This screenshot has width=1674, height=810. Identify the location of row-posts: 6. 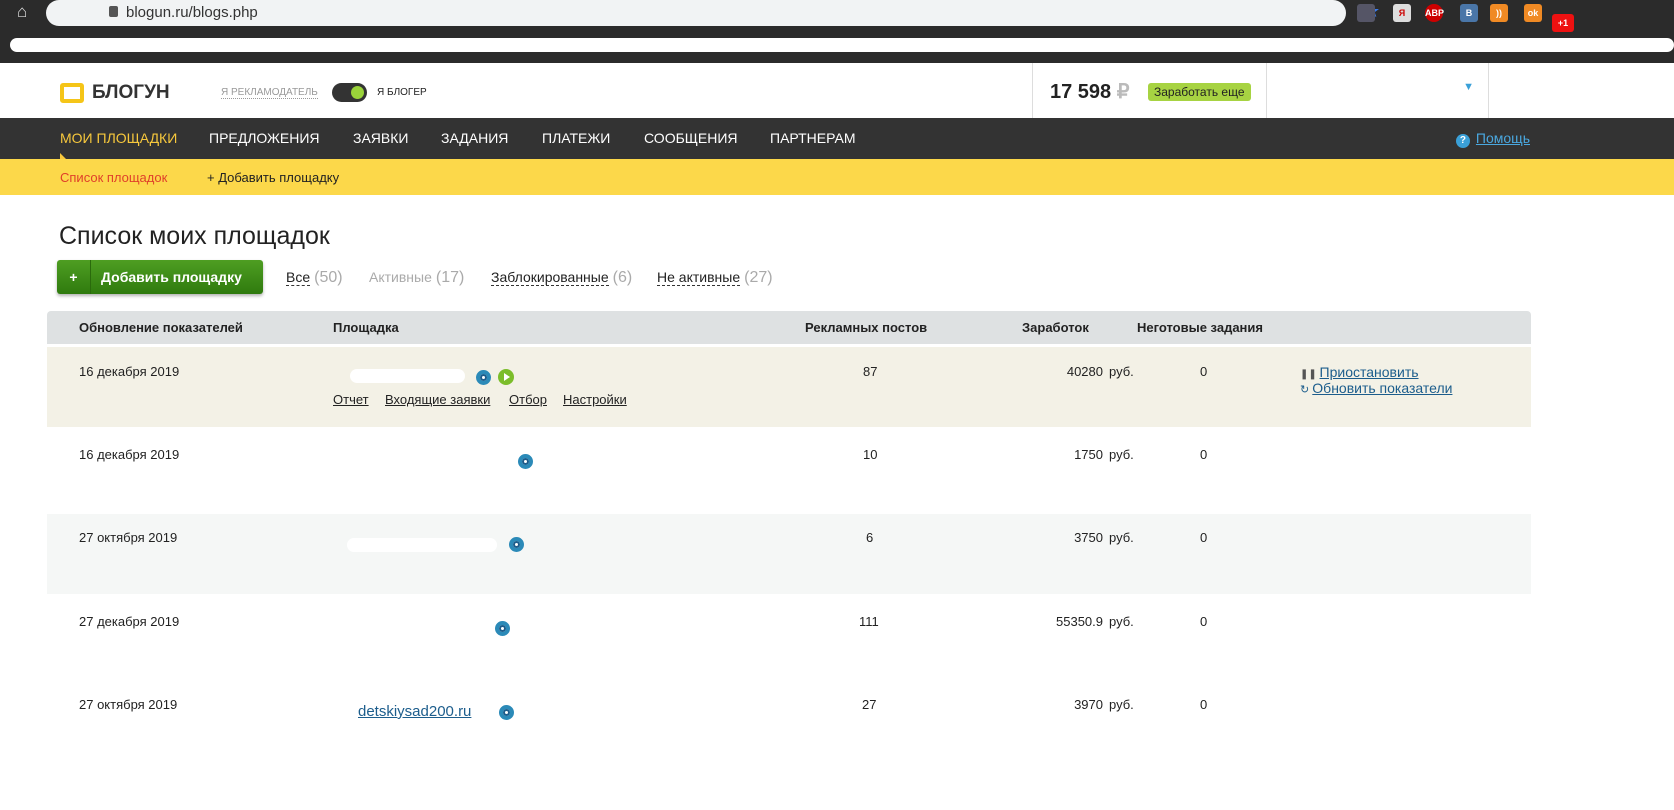
(870, 537).